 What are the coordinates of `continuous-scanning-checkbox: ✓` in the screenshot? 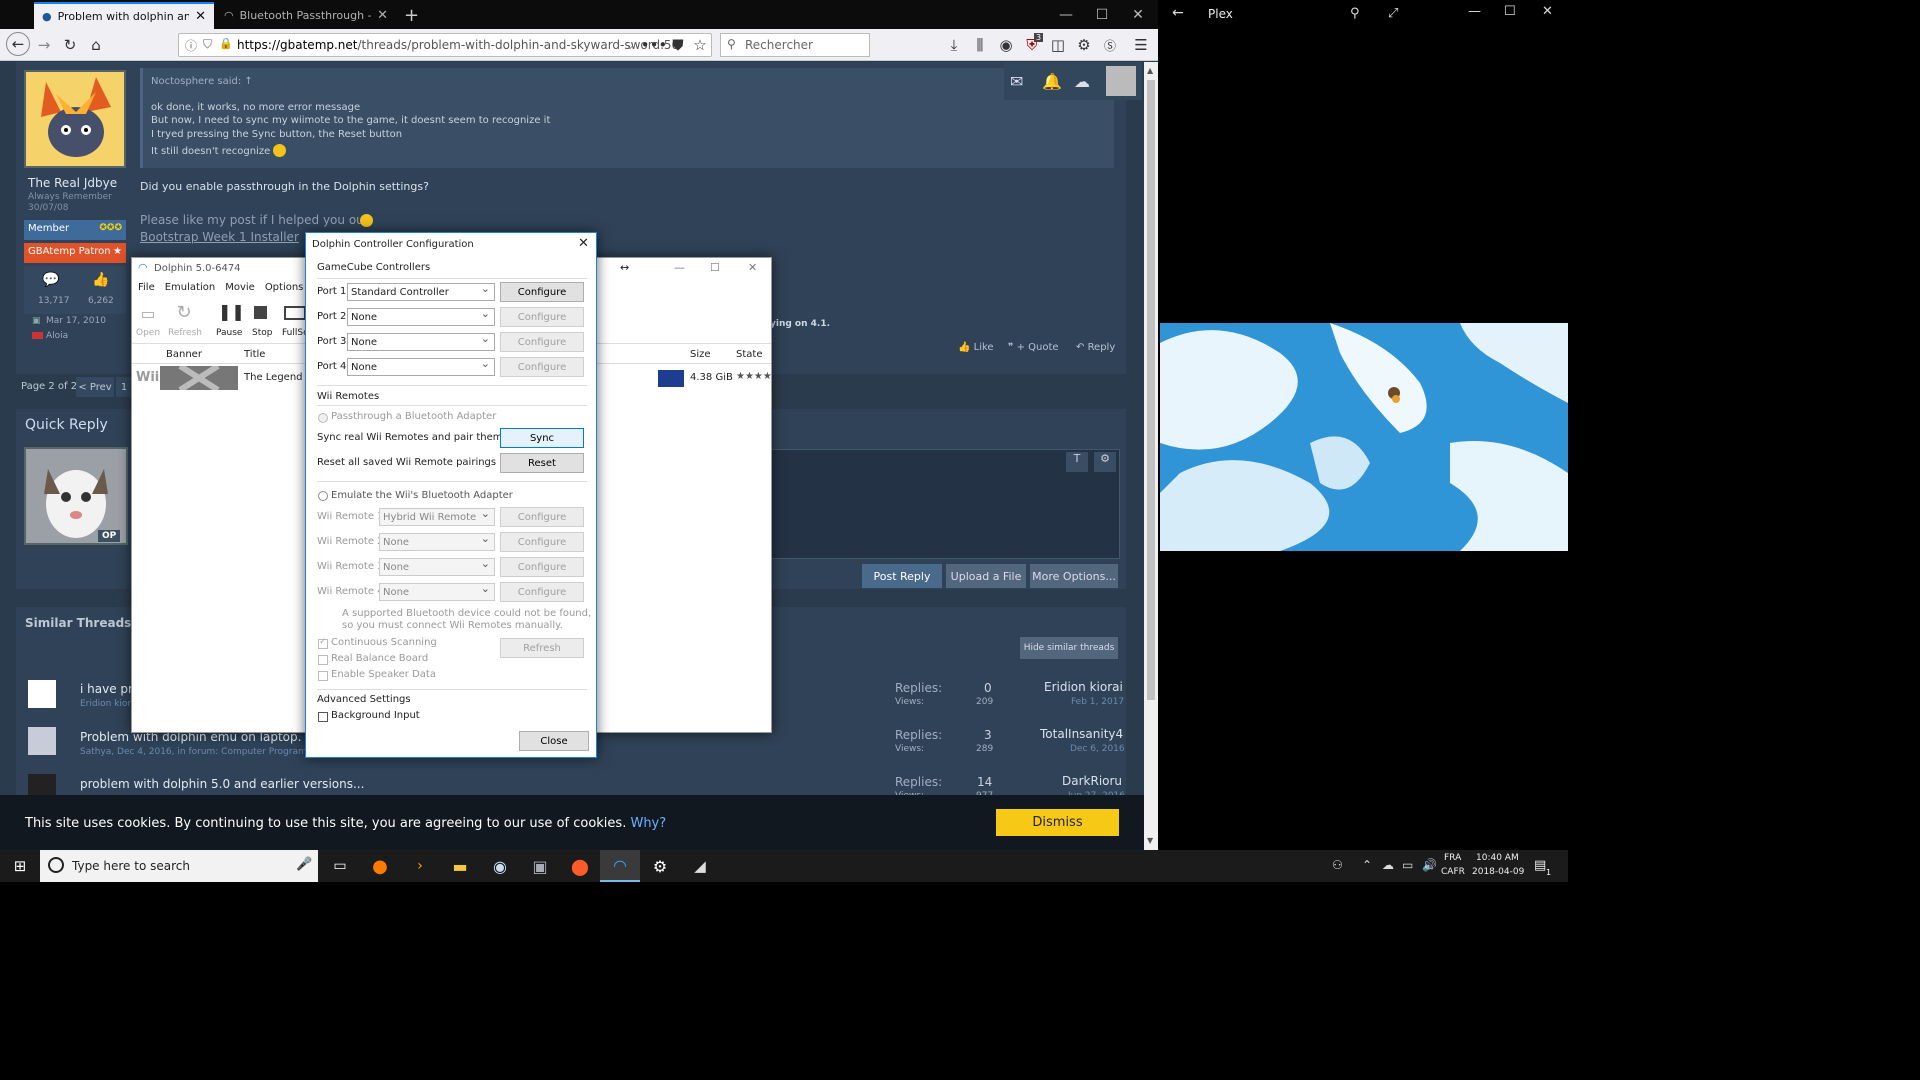 It's located at (323, 643).